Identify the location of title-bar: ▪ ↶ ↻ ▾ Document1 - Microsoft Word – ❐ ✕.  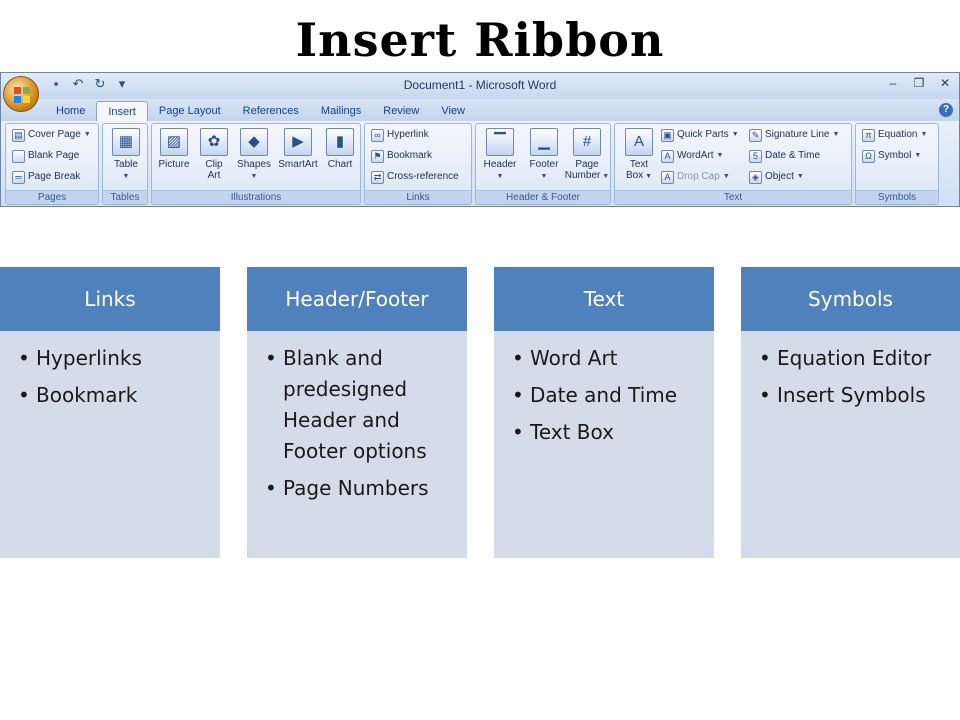
(480, 86).